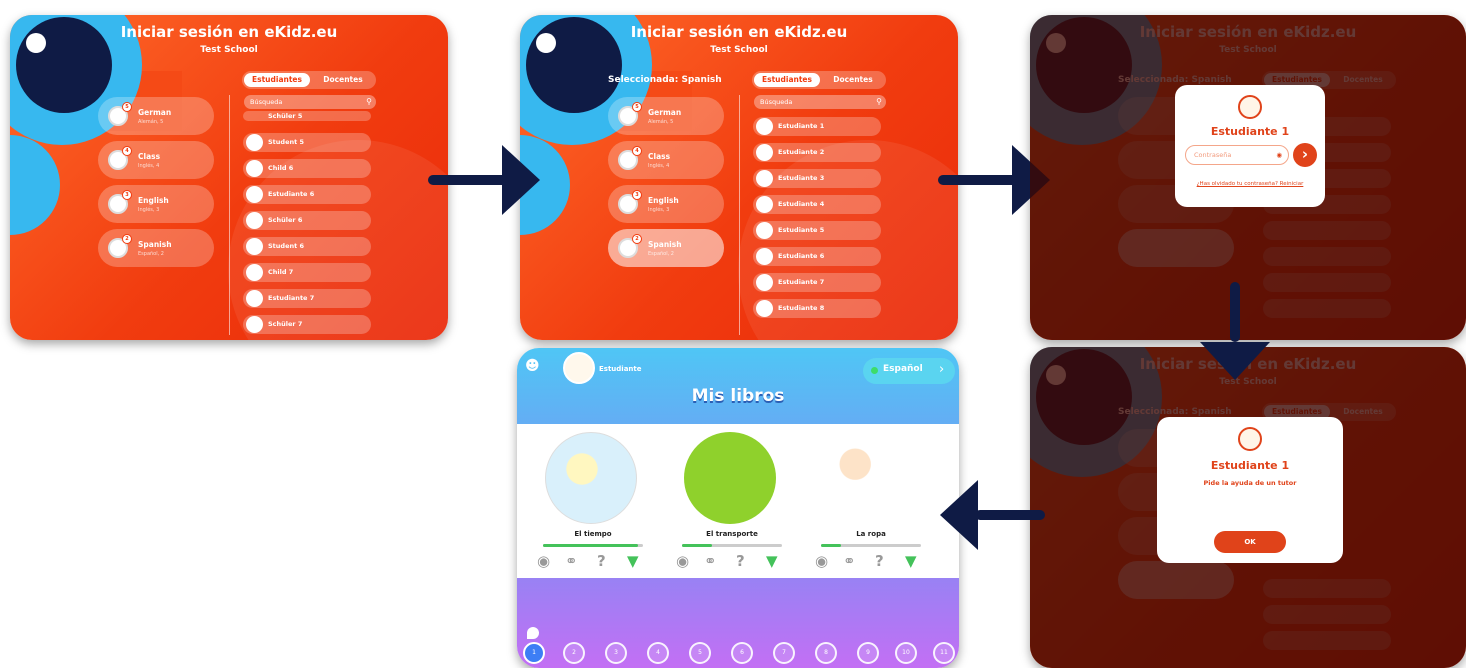 Image resolution: width=1466 pixels, height=668 pixels. Describe the element at coordinates (307, 116) in the screenshot. I see `student-item: Schüler 5` at that location.